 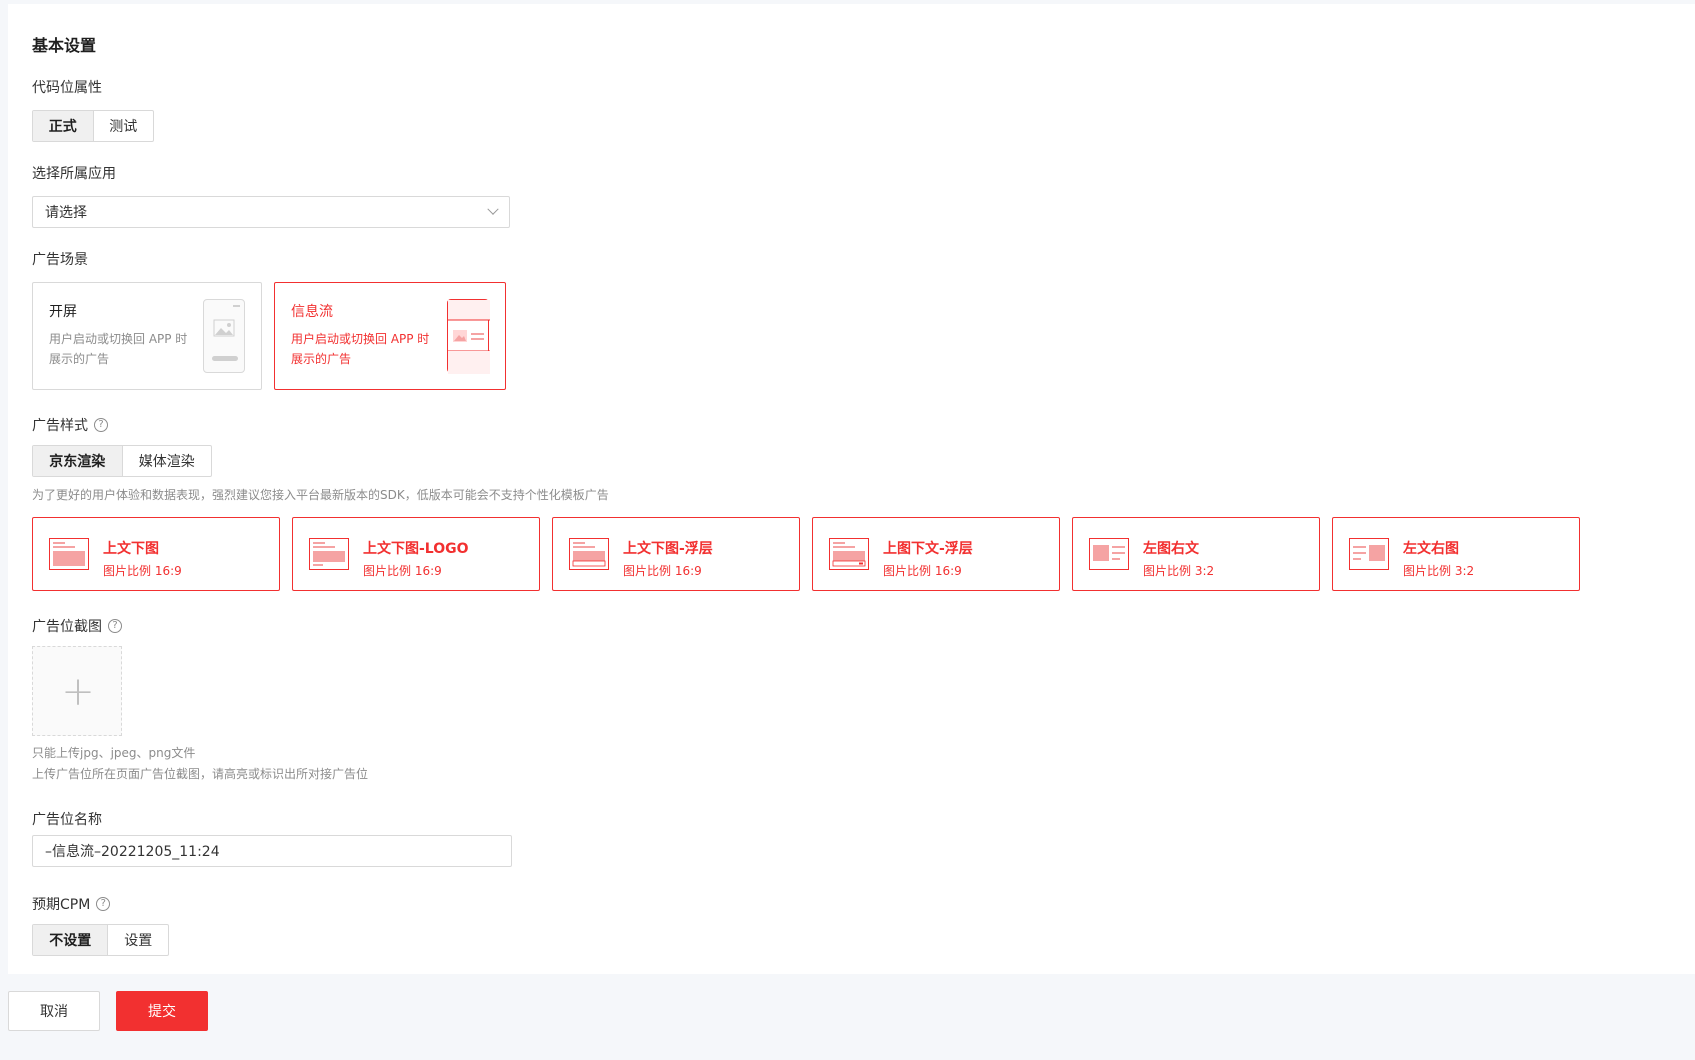 What do you see at coordinates (1369, 554) in the screenshot?
I see `layout-image-right-icon` at bounding box center [1369, 554].